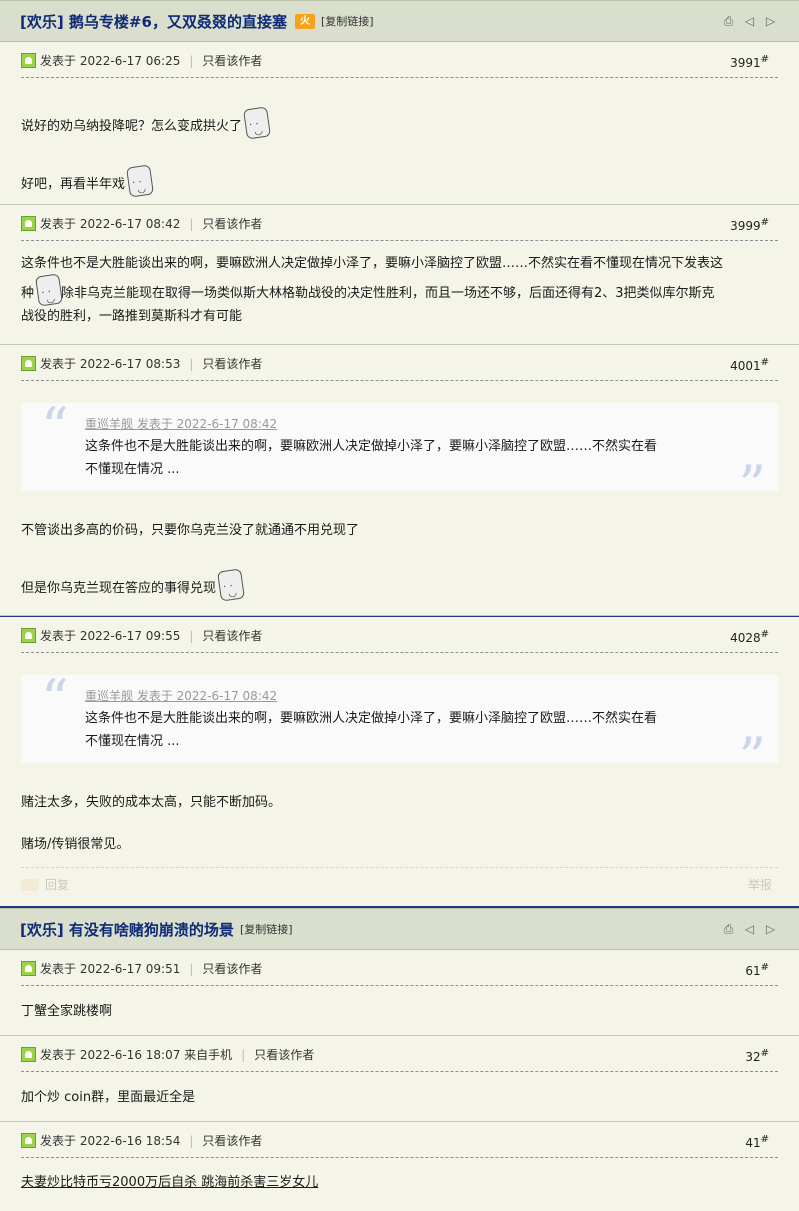  I want to click on thread-title: [欢乐] 鹅乌专楼#6，又双叒叕的直接塞, so click(153, 21).